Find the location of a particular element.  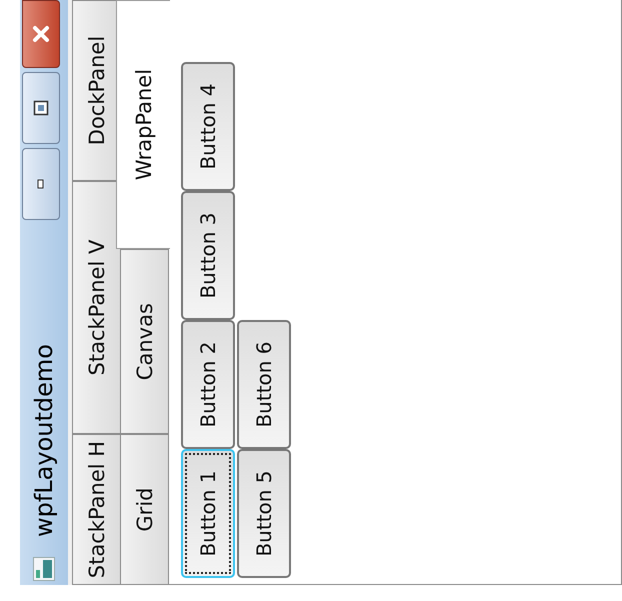

push-button: Button 3 is located at coordinates (208, 255).